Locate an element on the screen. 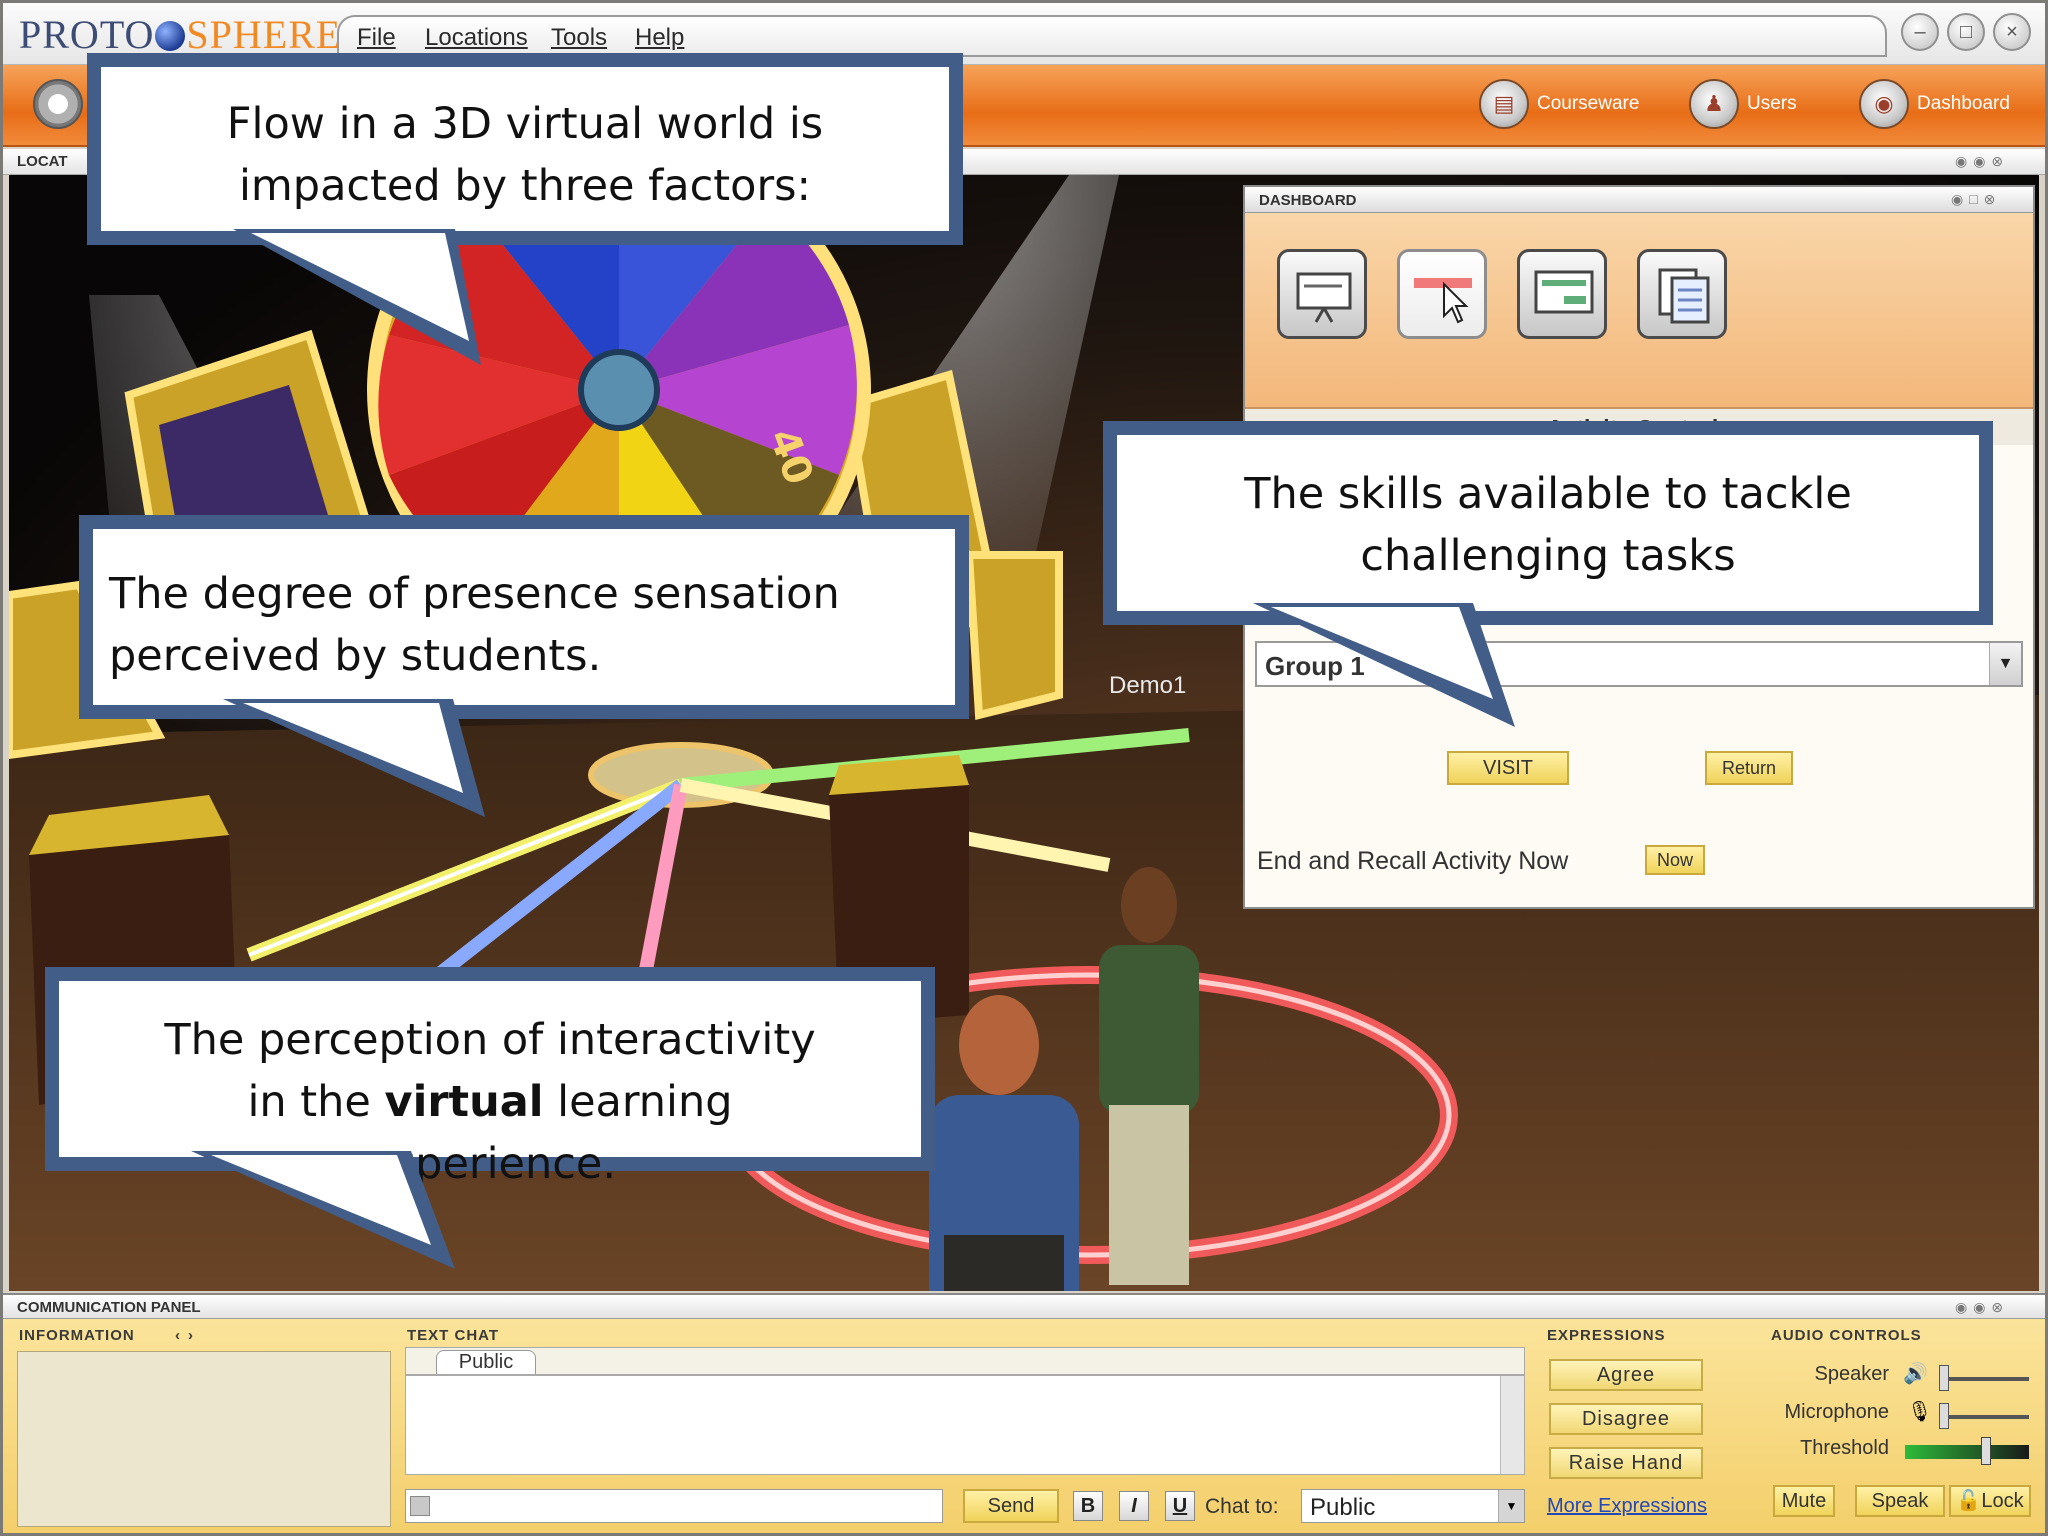  send-button: Send is located at coordinates (1011, 1506).